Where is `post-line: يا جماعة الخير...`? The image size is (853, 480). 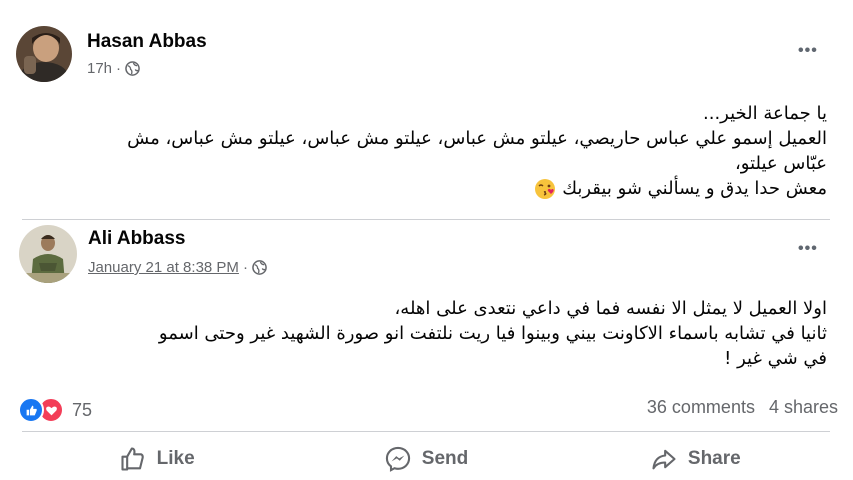 post-line: يا جماعة الخير... is located at coordinates (765, 113).